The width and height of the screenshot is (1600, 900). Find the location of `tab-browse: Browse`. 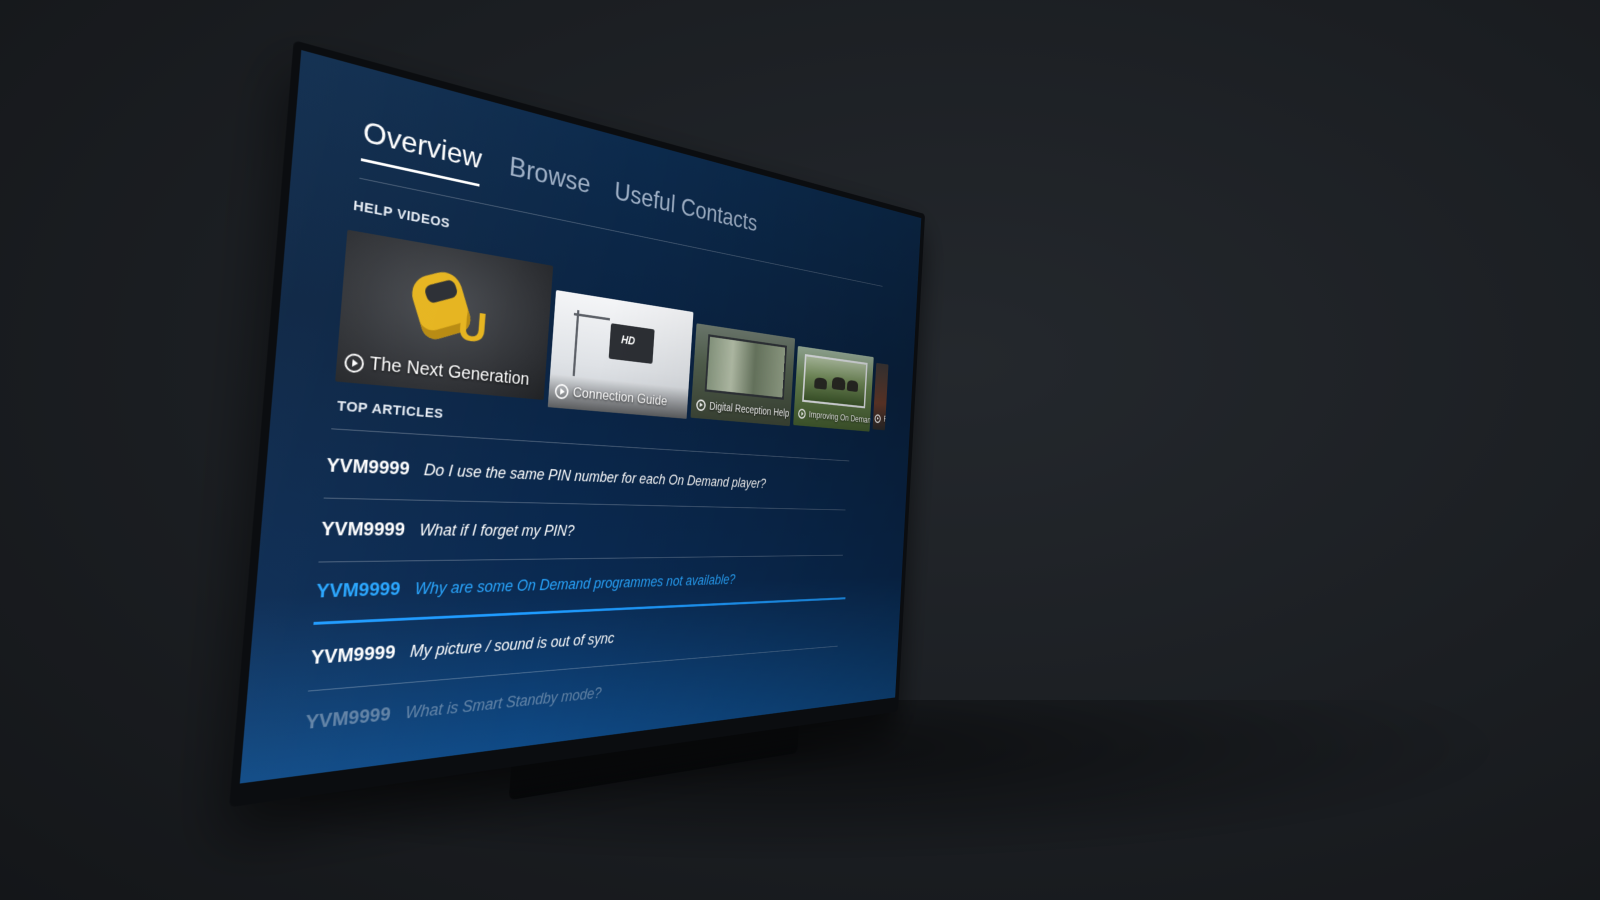

tab-browse: Browse is located at coordinates (549, 180).